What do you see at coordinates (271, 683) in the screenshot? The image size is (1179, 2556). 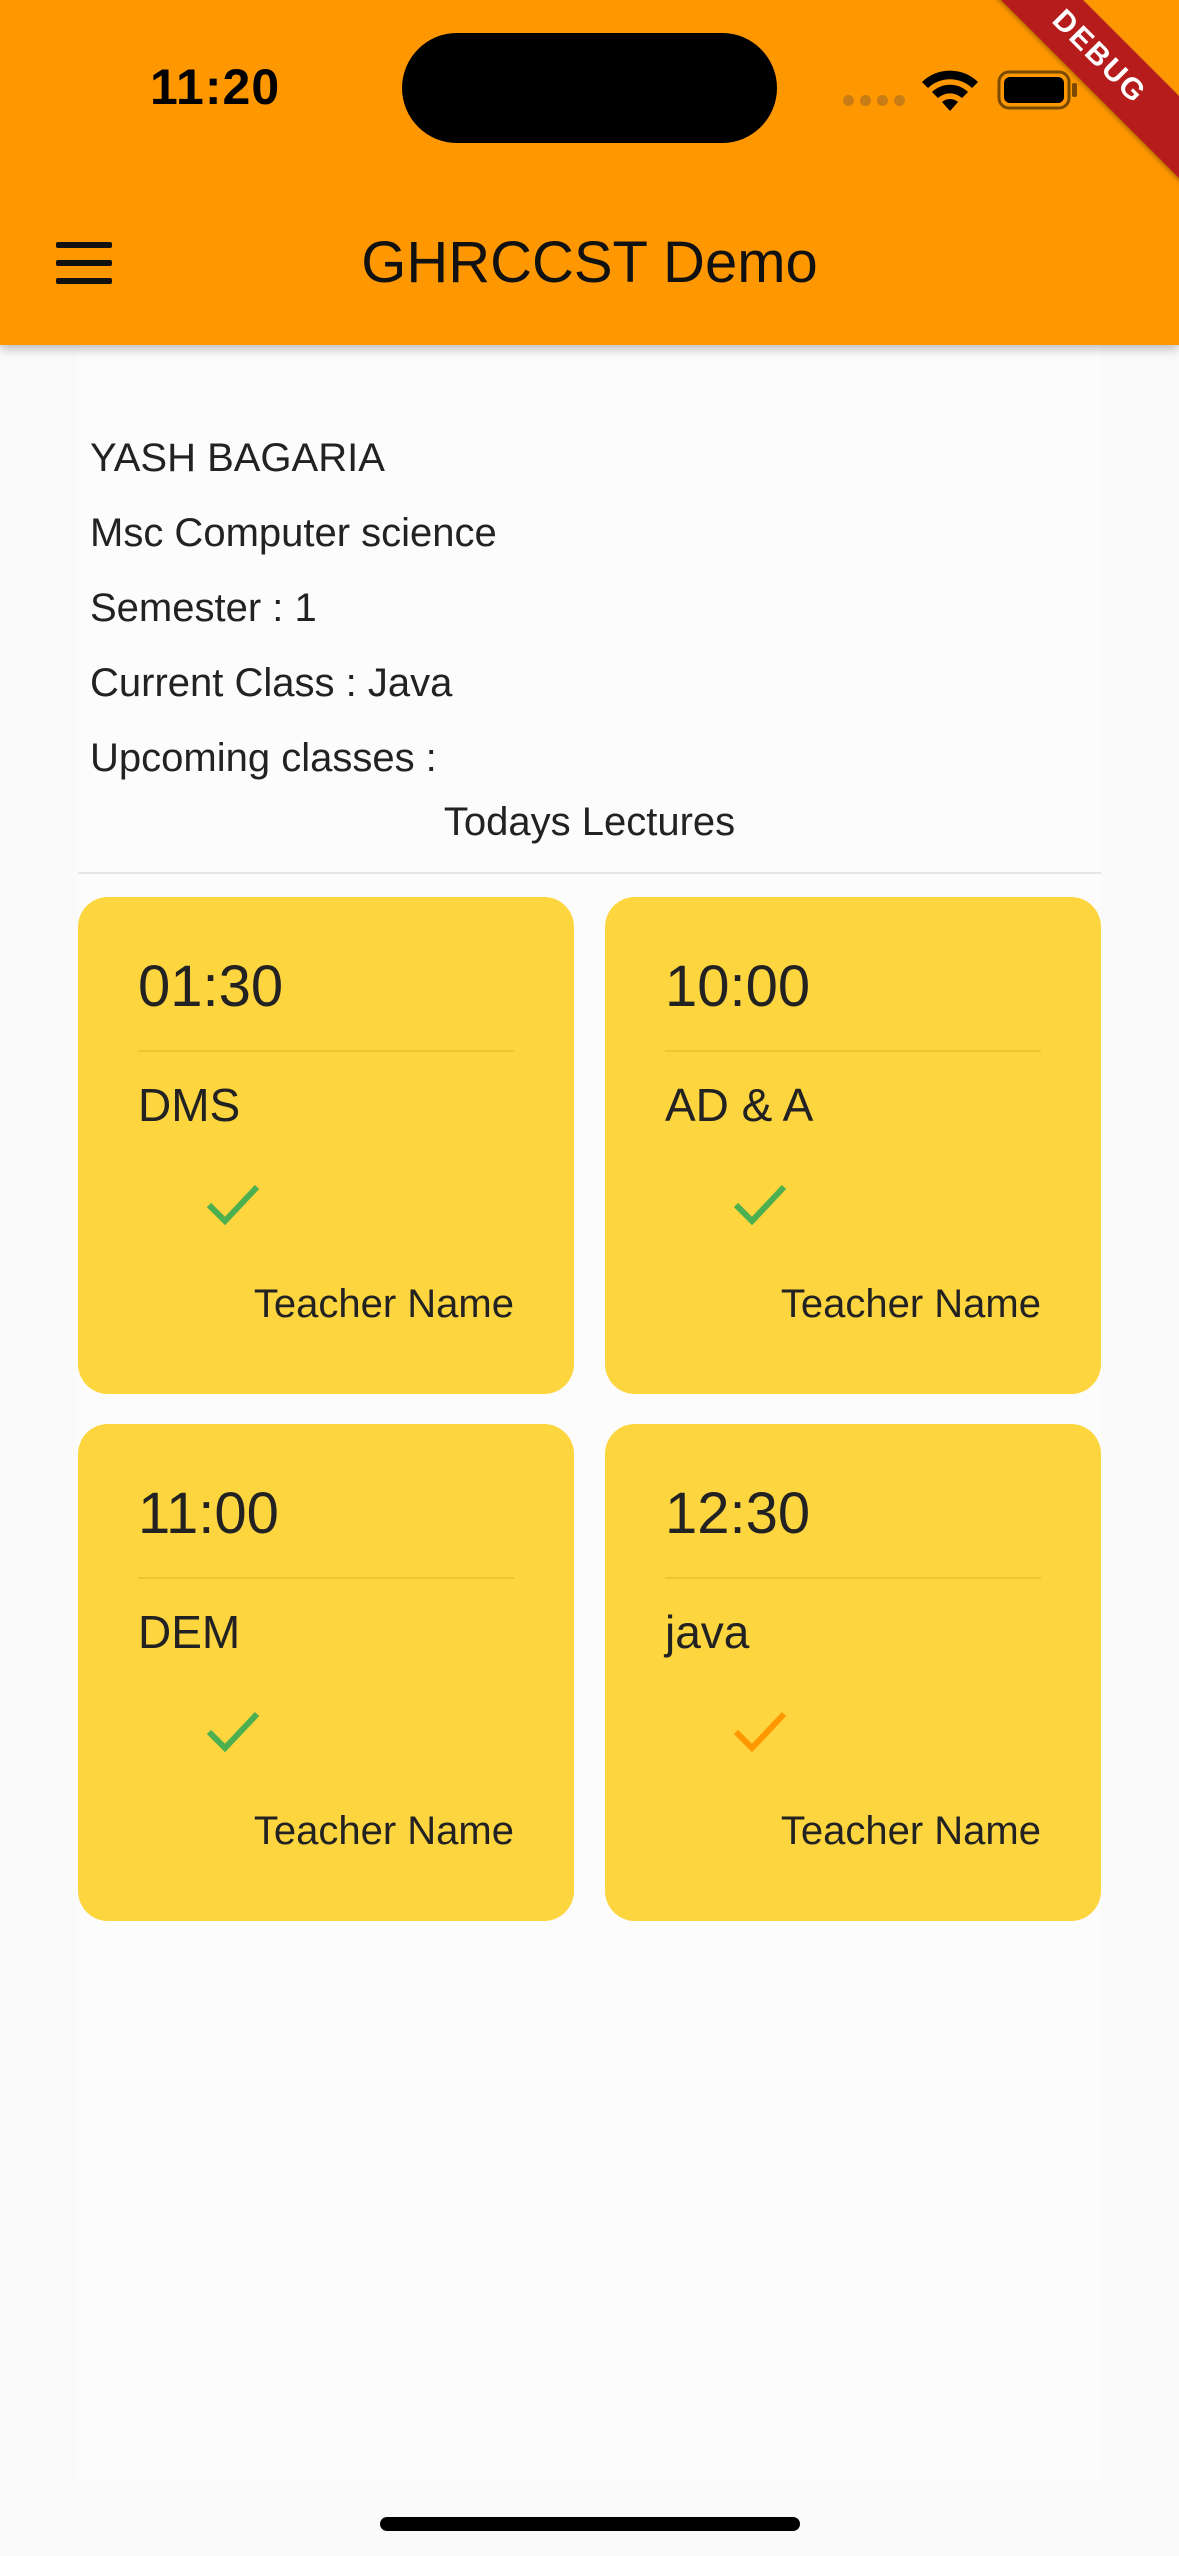 I see `current-class: Current Class : Java` at bounding box center [271, 683].